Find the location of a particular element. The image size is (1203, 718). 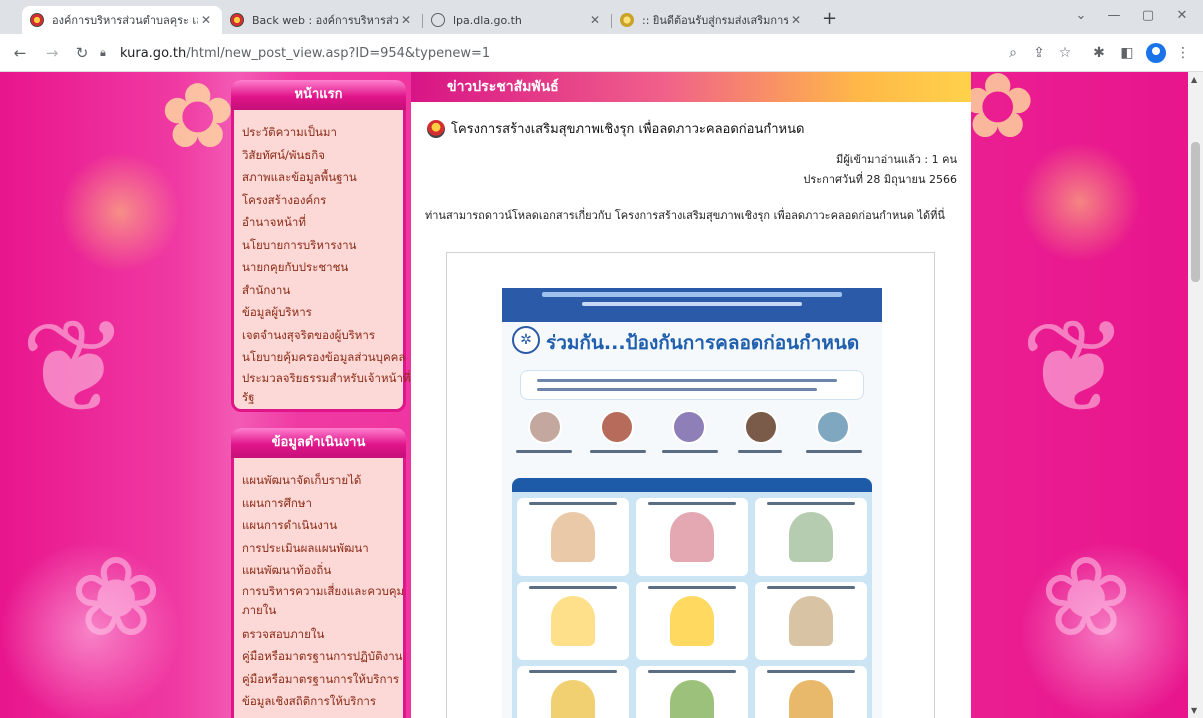

poster-tips-grid is located at coordinates (692, 598).